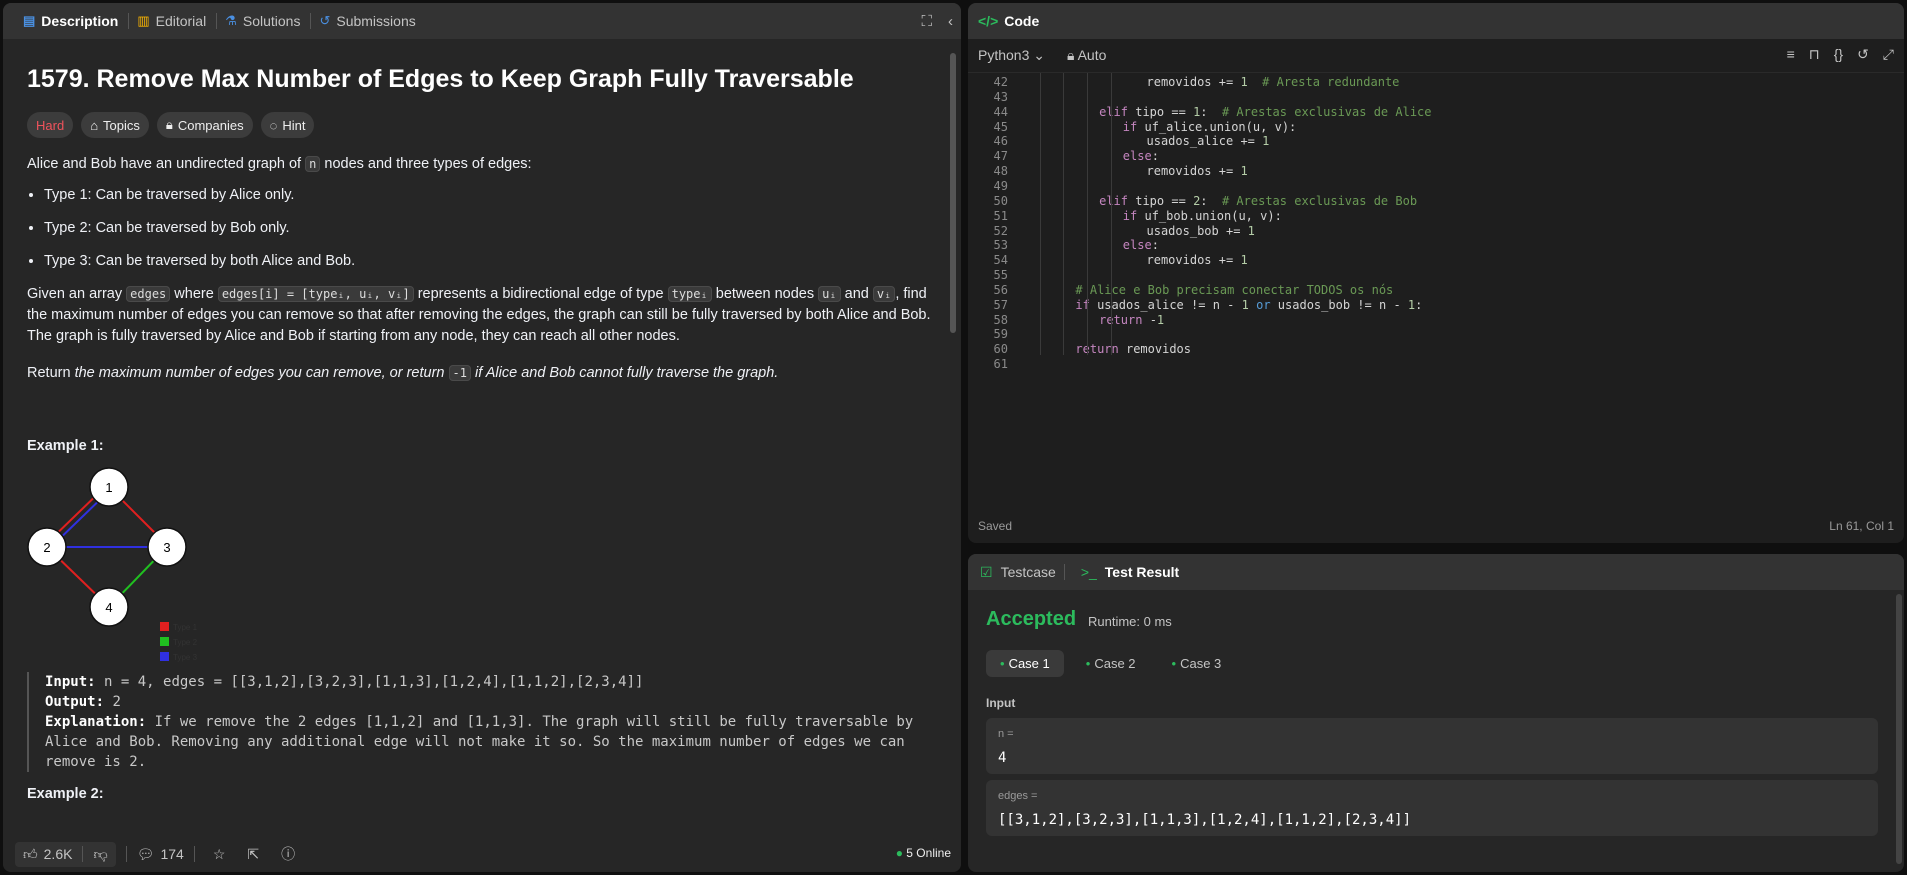 The image size is (1907, 875). I want to click on autocomplete-mode: 🔒︎ Auto, so click(1086, 55).